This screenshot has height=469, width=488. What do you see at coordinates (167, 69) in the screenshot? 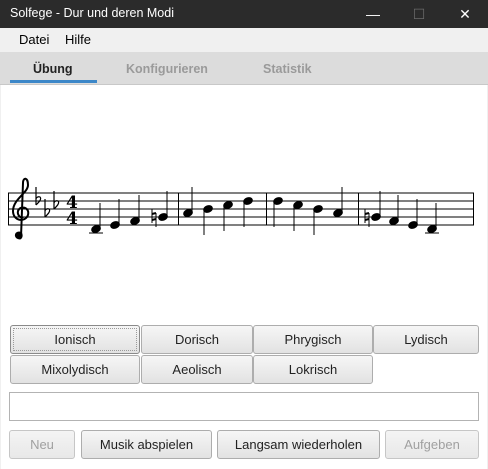
I see `tab-configure: Konfigurieren` at bounding box center [167, 69].